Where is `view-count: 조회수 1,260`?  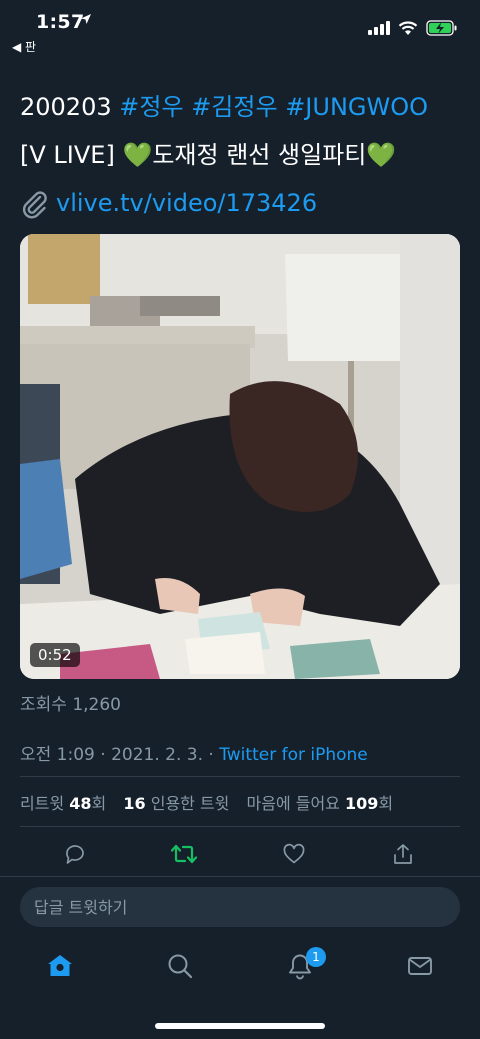
view-count: 조회수 1,260 is located at coordinates (70, 705).